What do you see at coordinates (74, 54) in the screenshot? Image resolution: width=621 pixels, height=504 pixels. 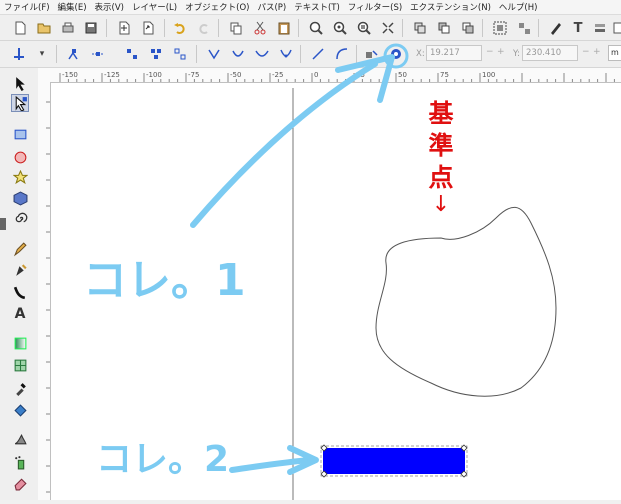 I see `delete-node-icon` at bounding box center [74, 54].